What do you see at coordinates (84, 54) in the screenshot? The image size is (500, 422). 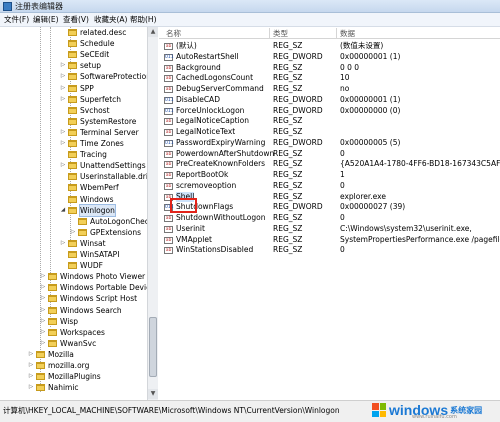 I see `tree-node: SeCEdit` at bounding box center [84, 54].